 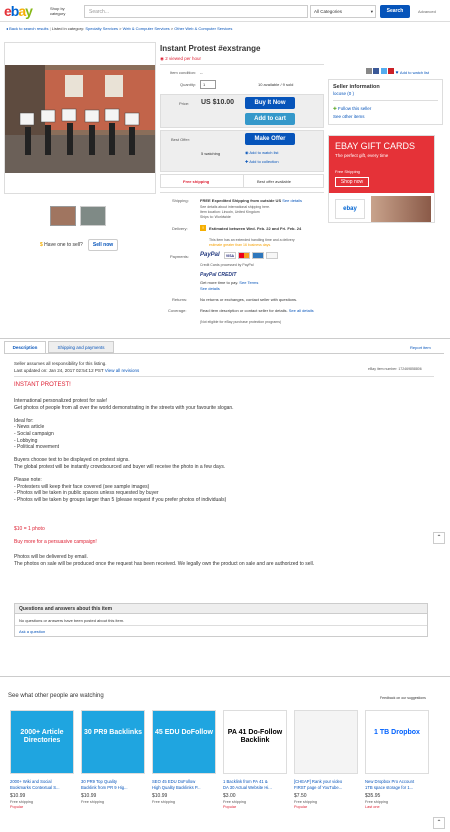 What do you see at coordinates (28, 28) in the screenshot?
I see `back-to-results-link: Back to search results` at bounding box center [28, 28].